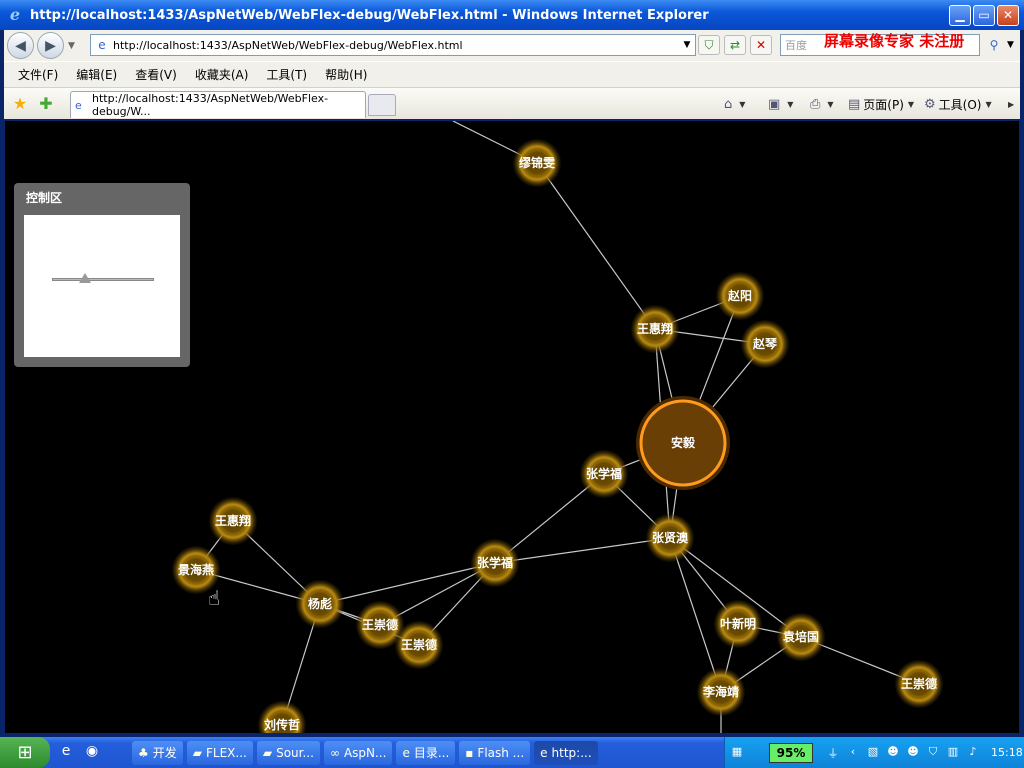 Image resolution: width=1024 pixels, height=768 pixels. I want to click on graph-node-label: 张贤澳, so click(670, 537).